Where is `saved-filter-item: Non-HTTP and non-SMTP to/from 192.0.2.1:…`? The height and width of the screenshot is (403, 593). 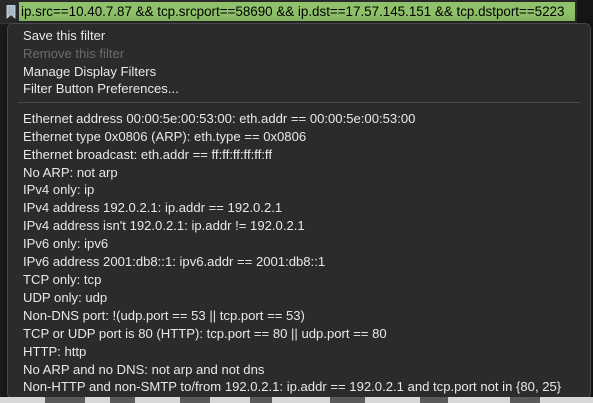 saved-filter-item: Non-HTTP and non-SMTP to/from 192.0.2.1:… is located at coordinates (292, 387).